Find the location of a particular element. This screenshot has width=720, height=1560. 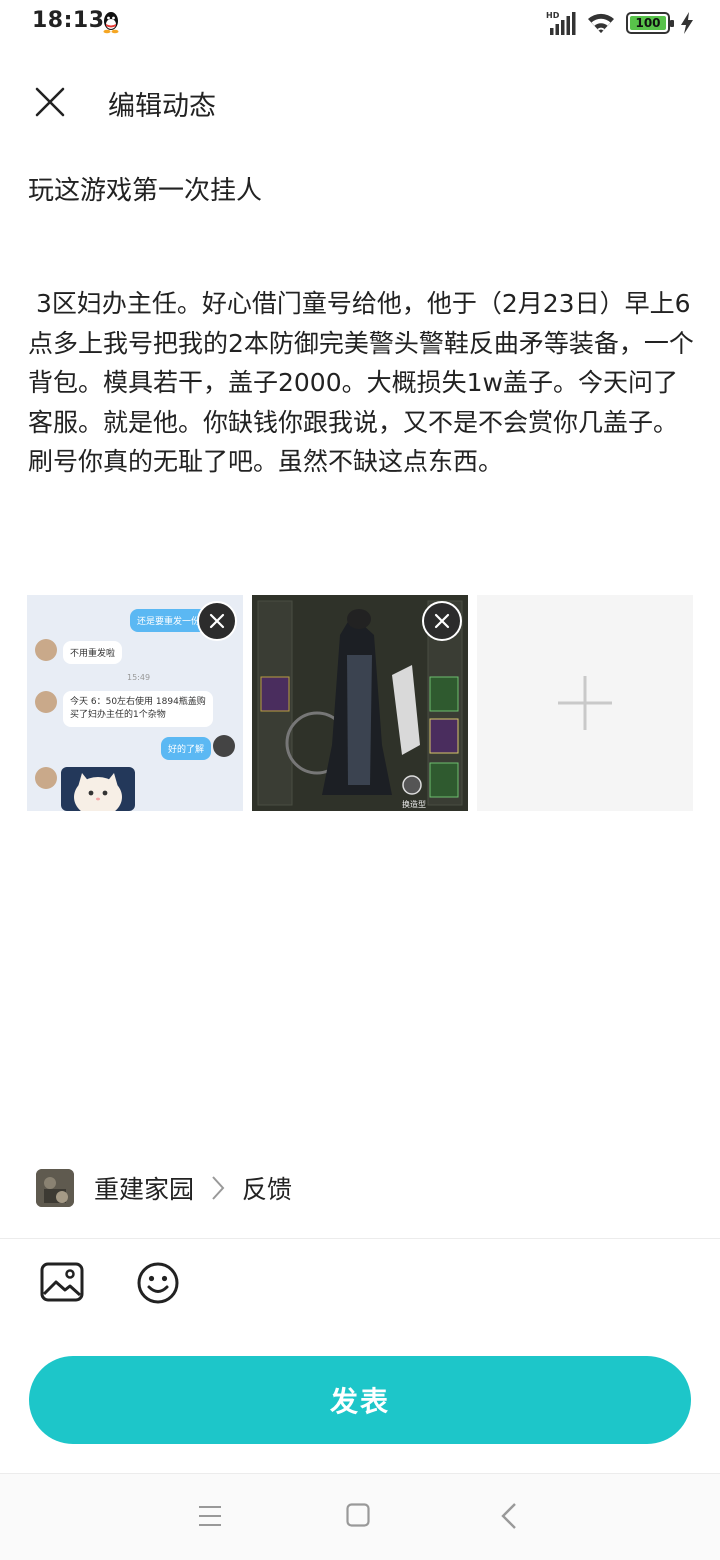

topic-selector: 重建家园 反馈 is located at coordinates (164, 1188).